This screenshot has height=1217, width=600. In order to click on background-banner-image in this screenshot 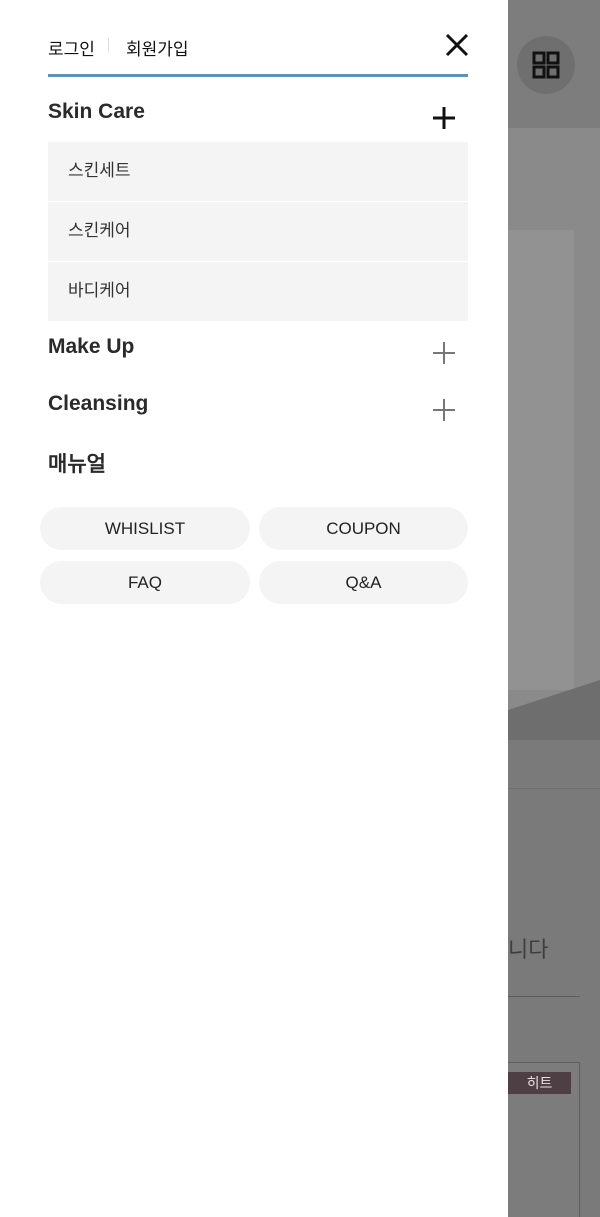, I will do `click(541, 460)`.